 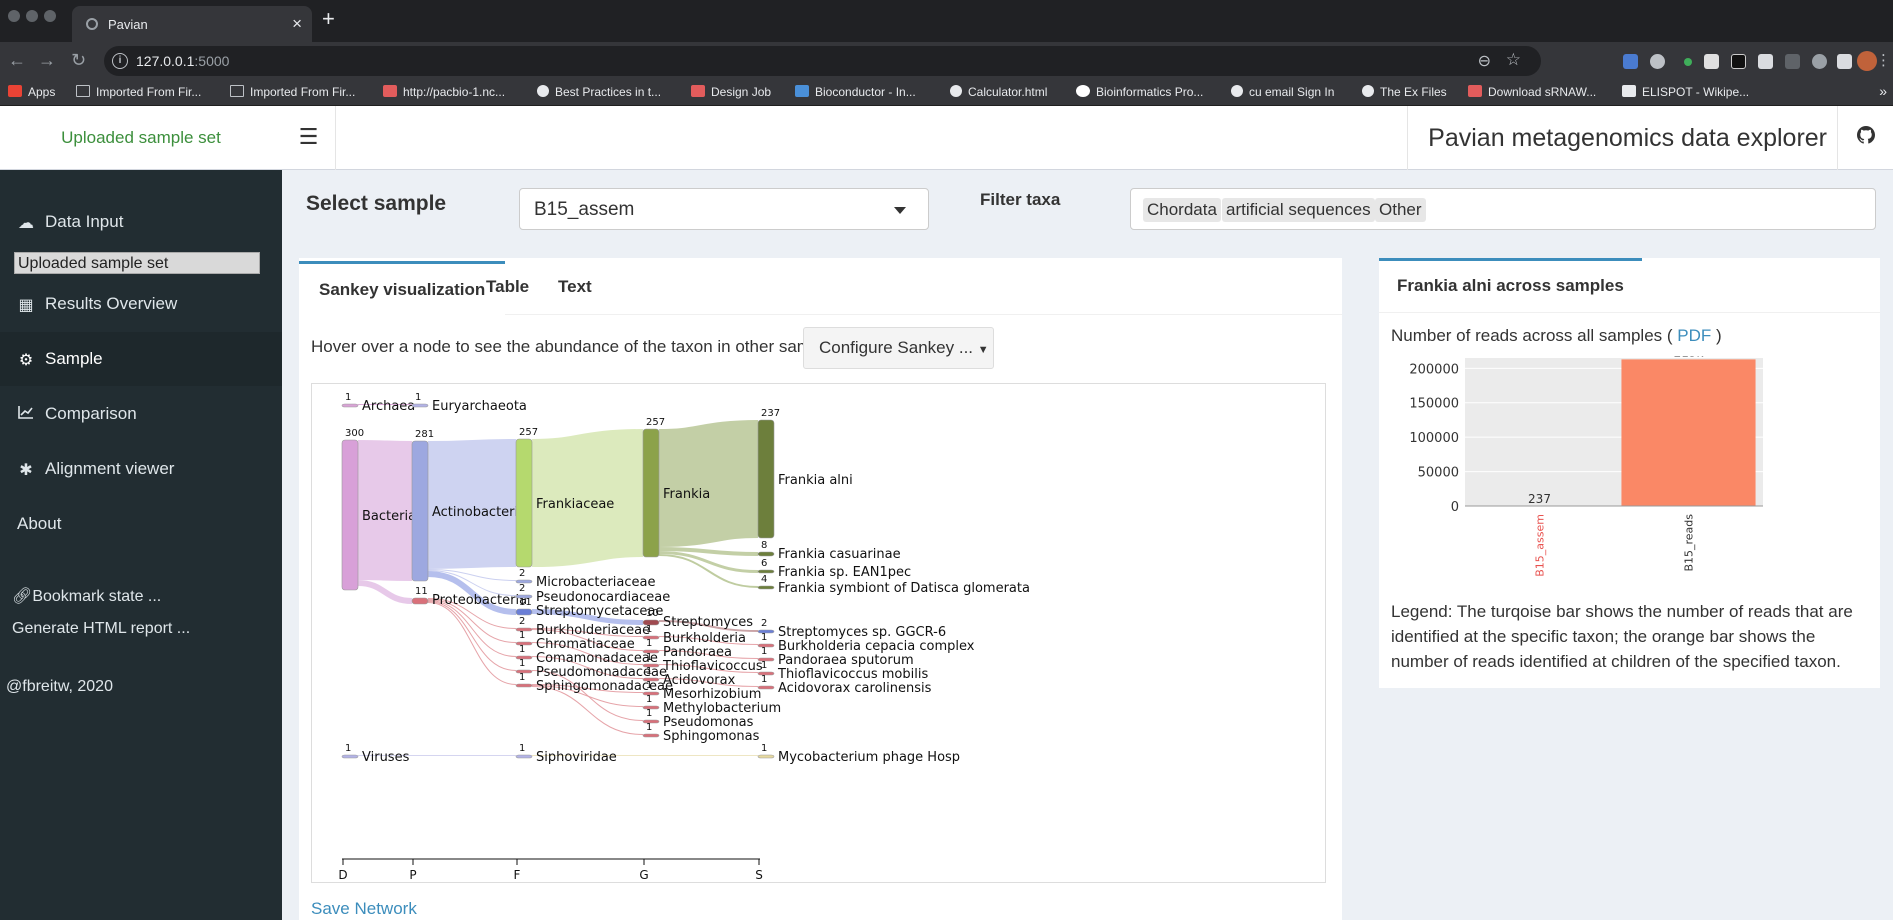 I want to click on sidebar-item-sample: ⚙ Sample, so click(x=141, y=359).